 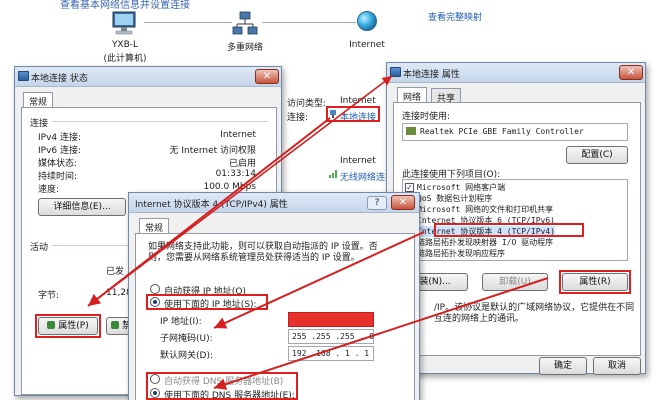 What do you see at coordinates (485, 242) in the screenshot?
I see `list-item-label: 链路层拓扑发现映射器 I/O 驱动程序` at bounding box center [485, 242].